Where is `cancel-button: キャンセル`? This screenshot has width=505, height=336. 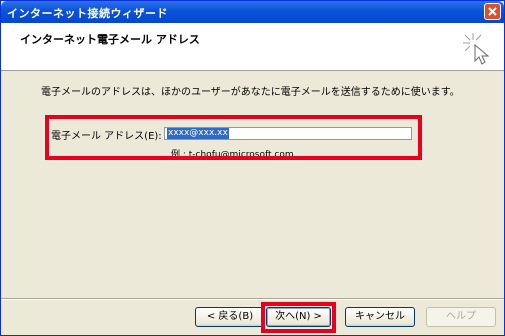
cancel-button: キャンセル is located at coordinates (380, 317).